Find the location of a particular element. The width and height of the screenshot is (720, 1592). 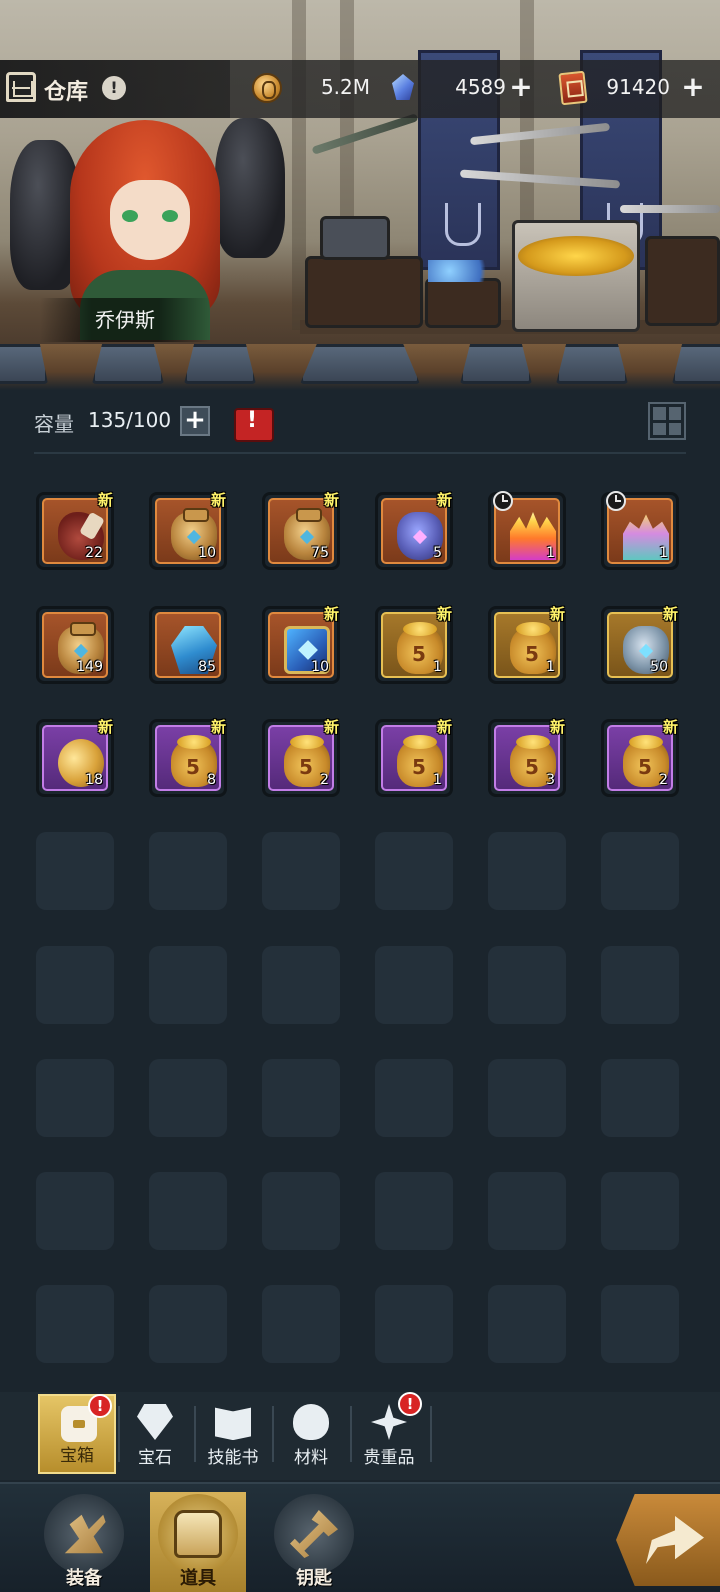

bow-decor is located at coordinates (365, 134).